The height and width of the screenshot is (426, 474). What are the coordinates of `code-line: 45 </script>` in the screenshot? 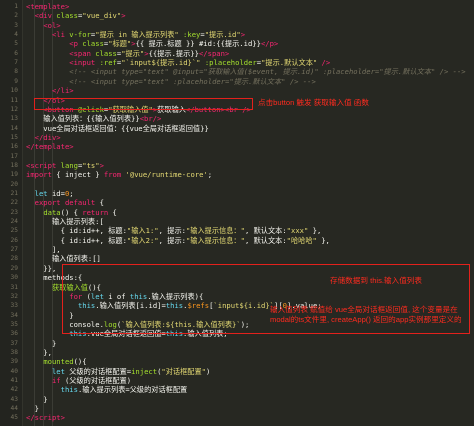 It's located at (237, 418).